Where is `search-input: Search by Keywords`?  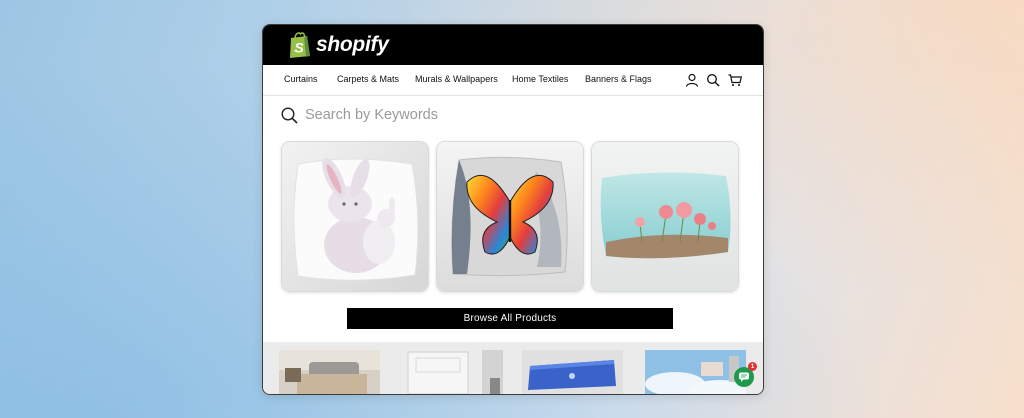
search-input: Search by Keywords is located at coordinates (371, 115).